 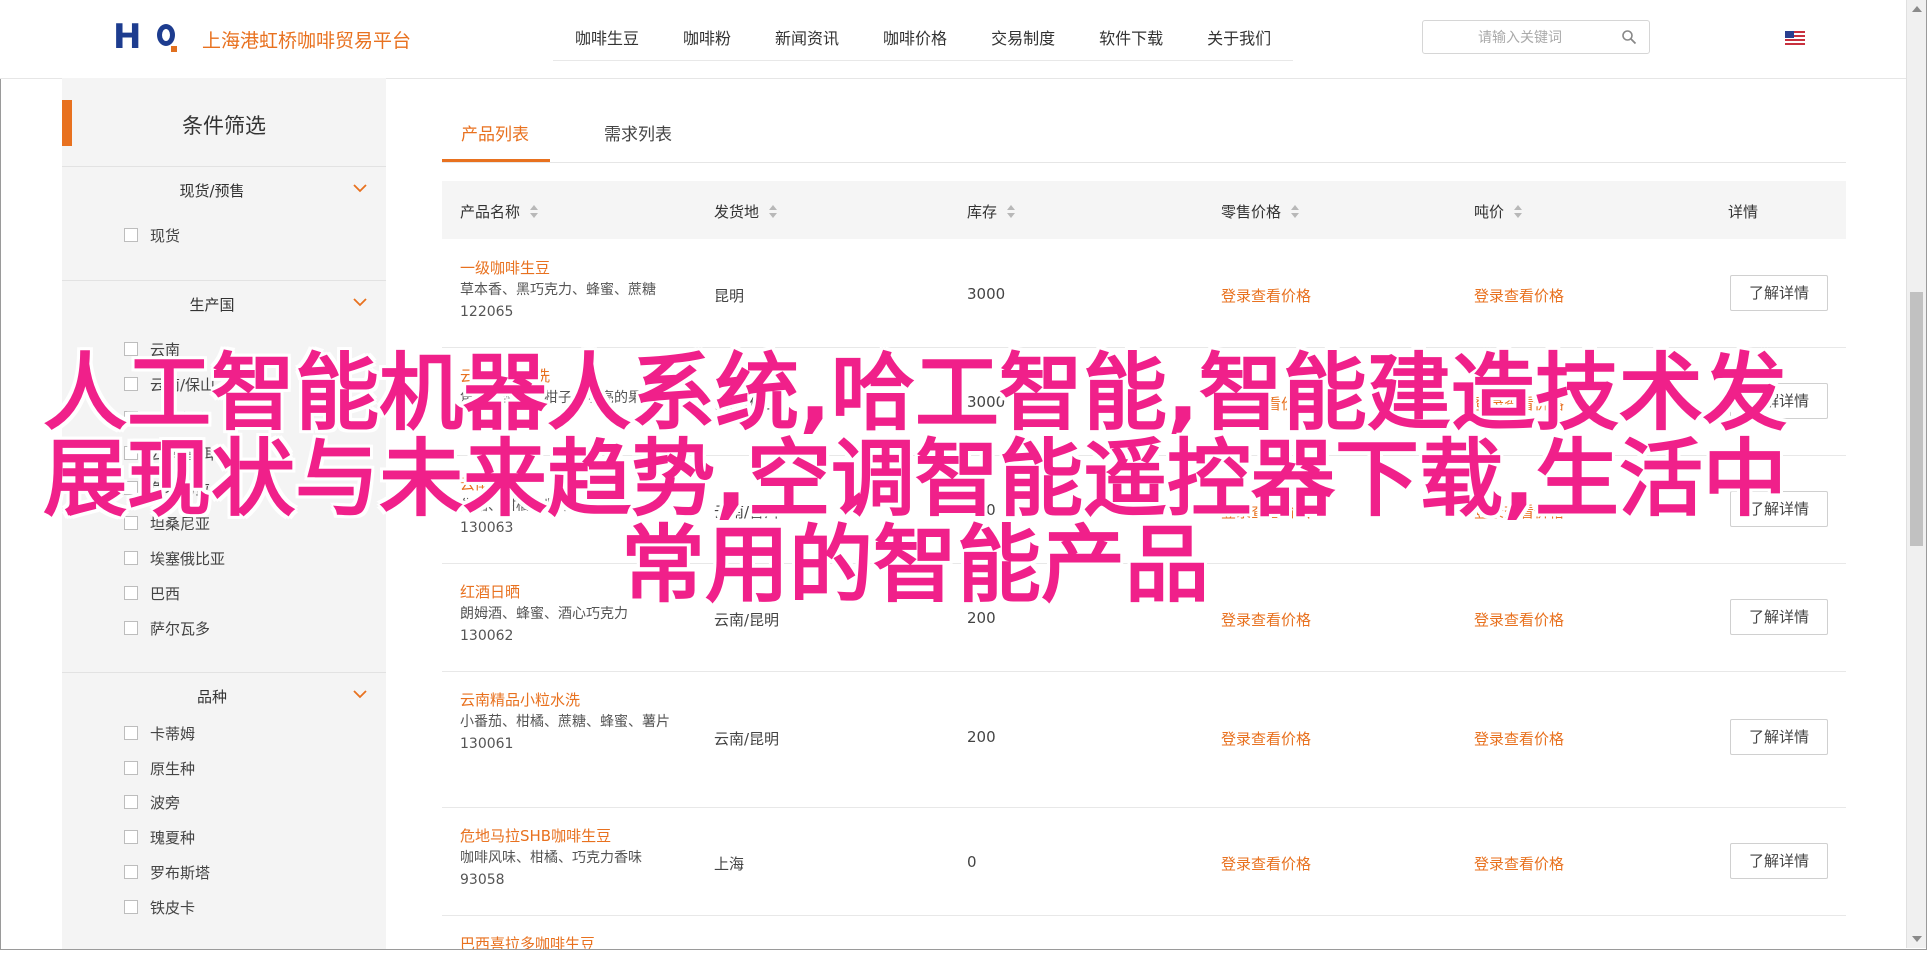 I want to click on scroll-down-arrow-icon, so click(x=1917, y=939).